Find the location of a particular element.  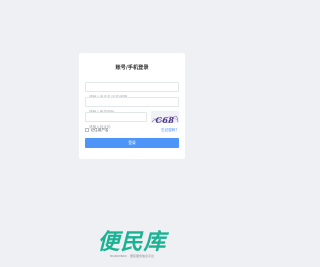

username-field is located at coordinates (132, 91).